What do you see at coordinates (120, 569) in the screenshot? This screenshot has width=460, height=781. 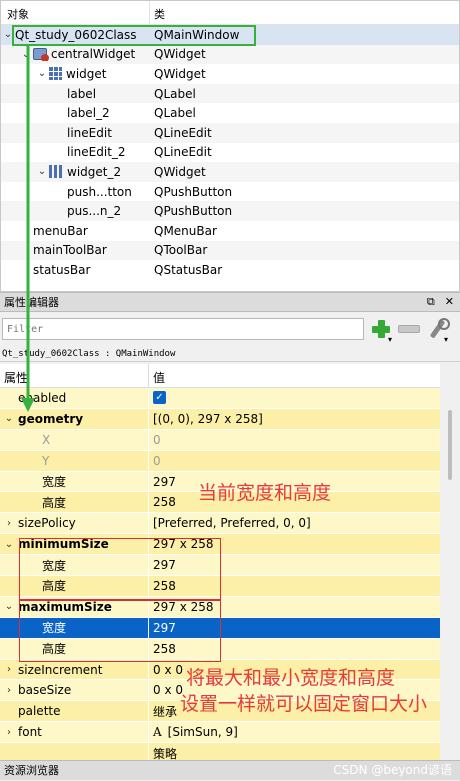 I see `annotation-box-minimumsize` at bounding box center [120, 569].